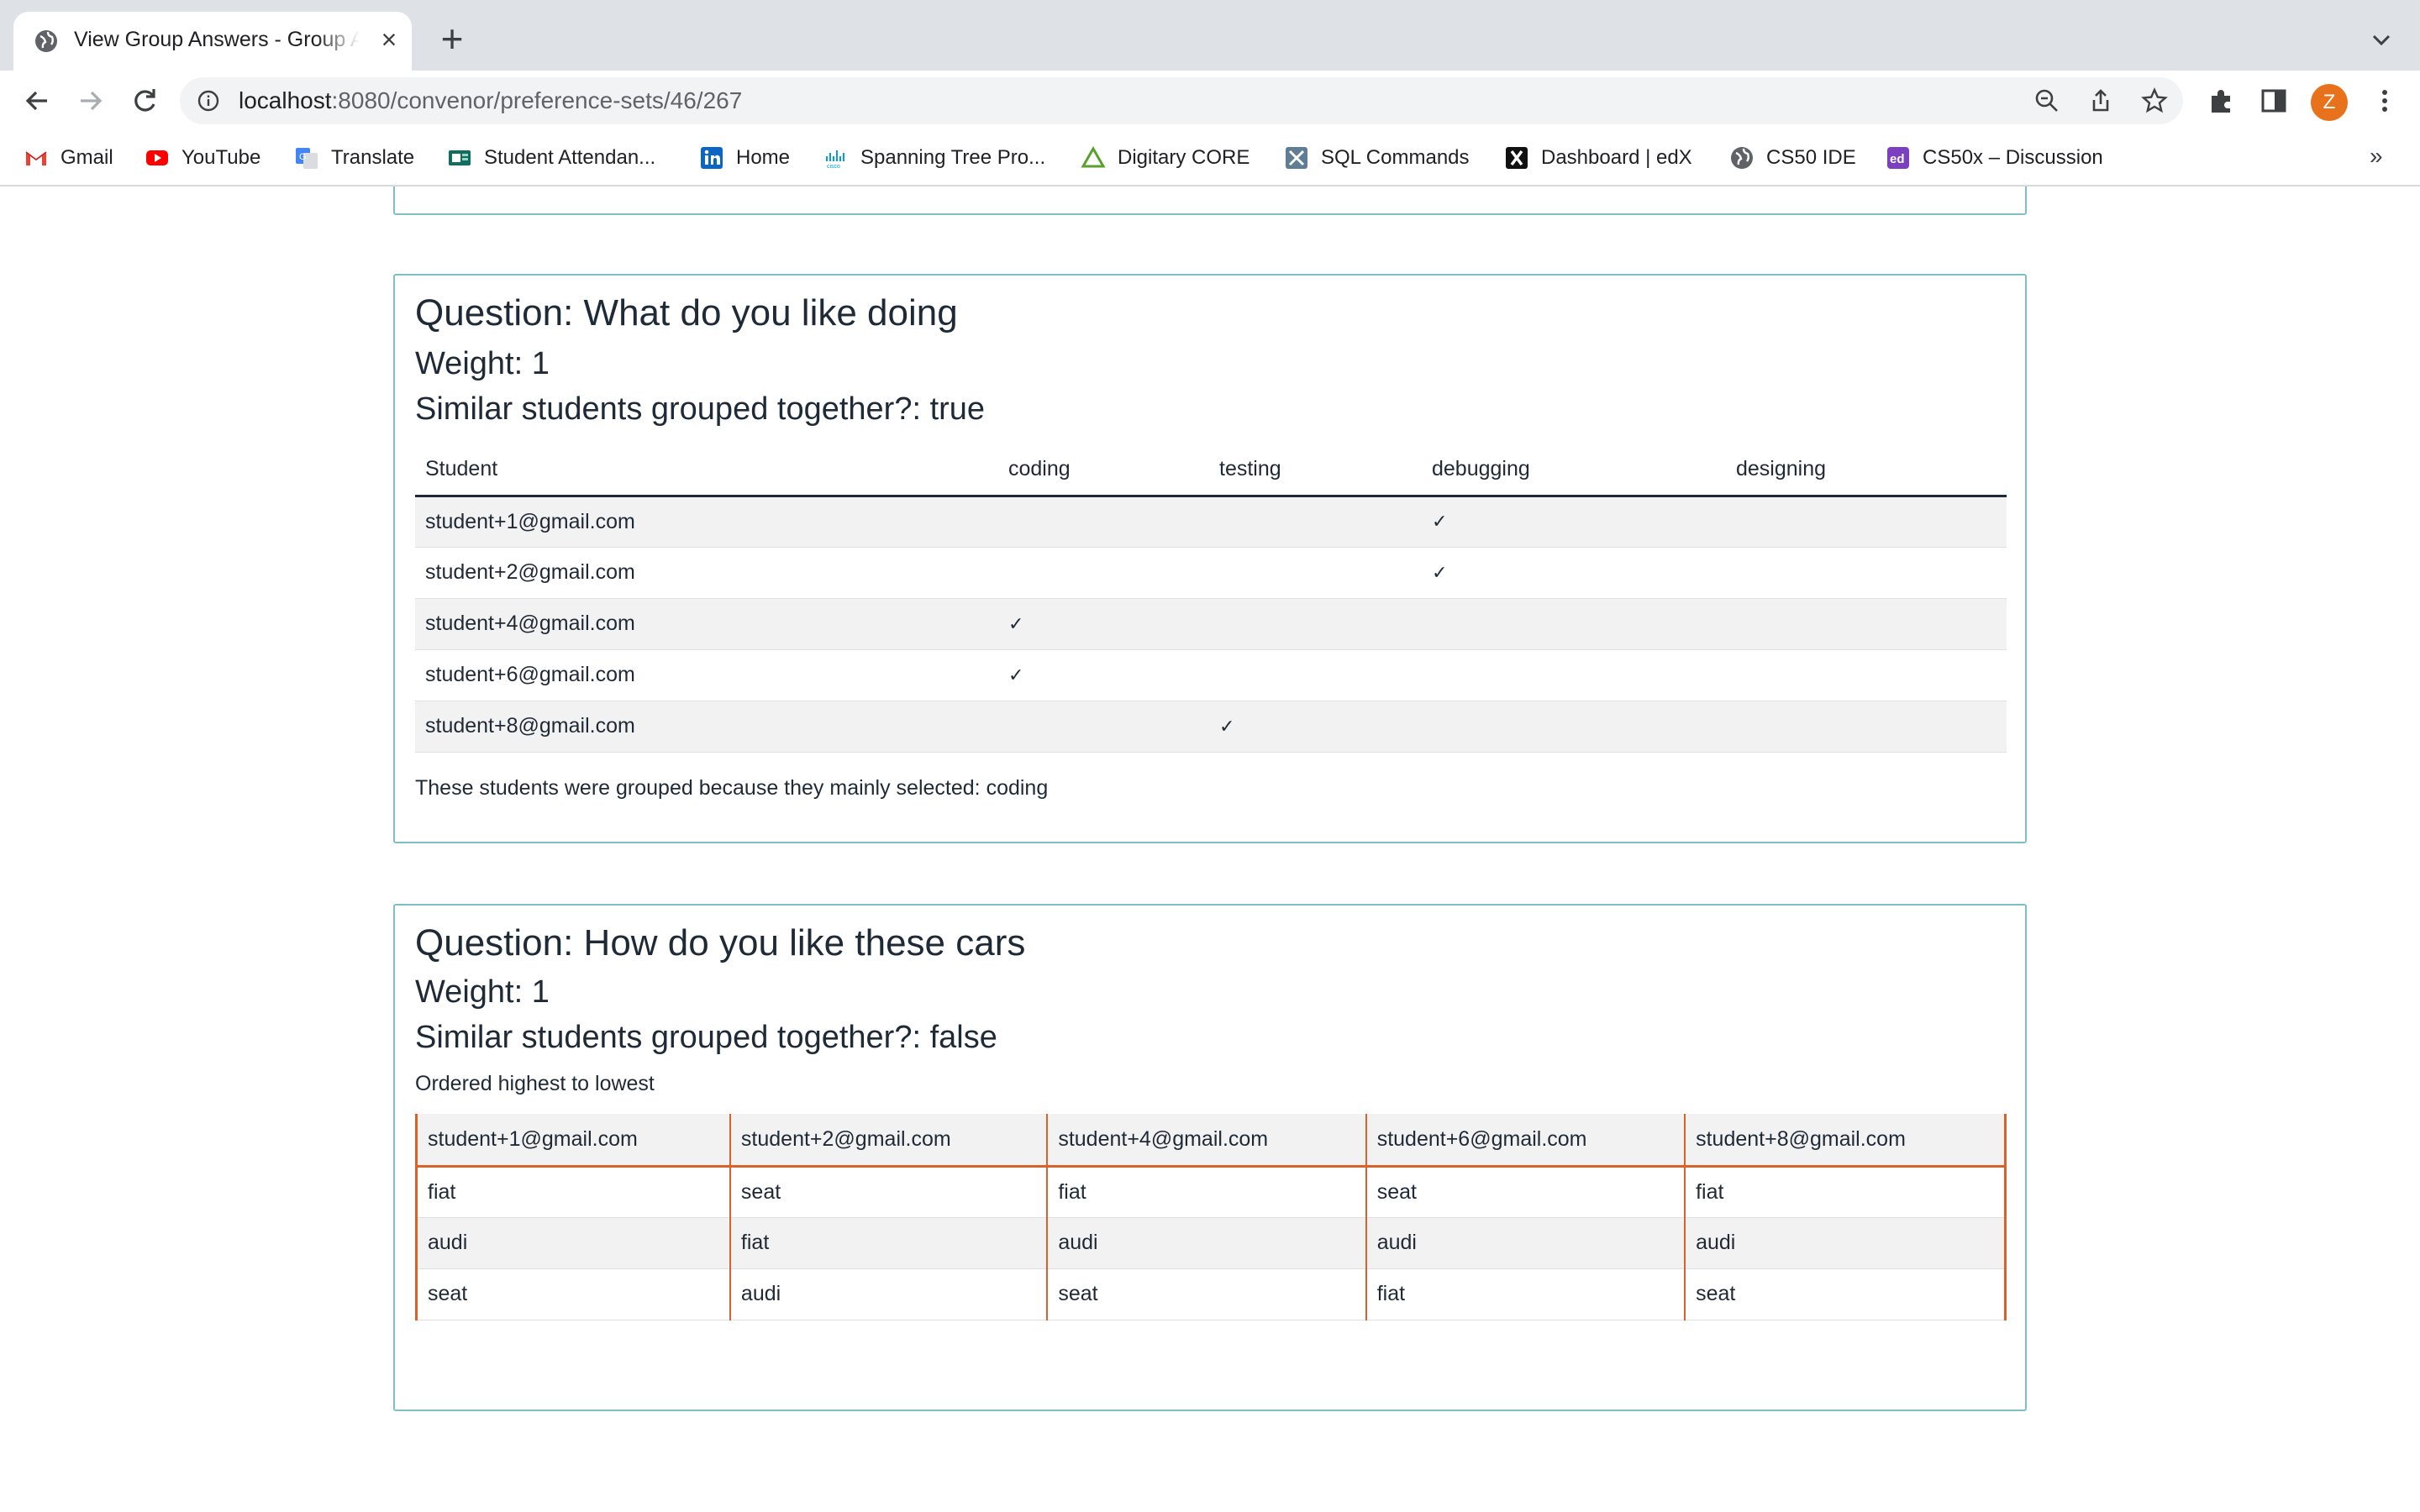 Image resolution: width=2420 pixels, height=1512 pixels. I want to click on edx-icon, so click(1517, 158).